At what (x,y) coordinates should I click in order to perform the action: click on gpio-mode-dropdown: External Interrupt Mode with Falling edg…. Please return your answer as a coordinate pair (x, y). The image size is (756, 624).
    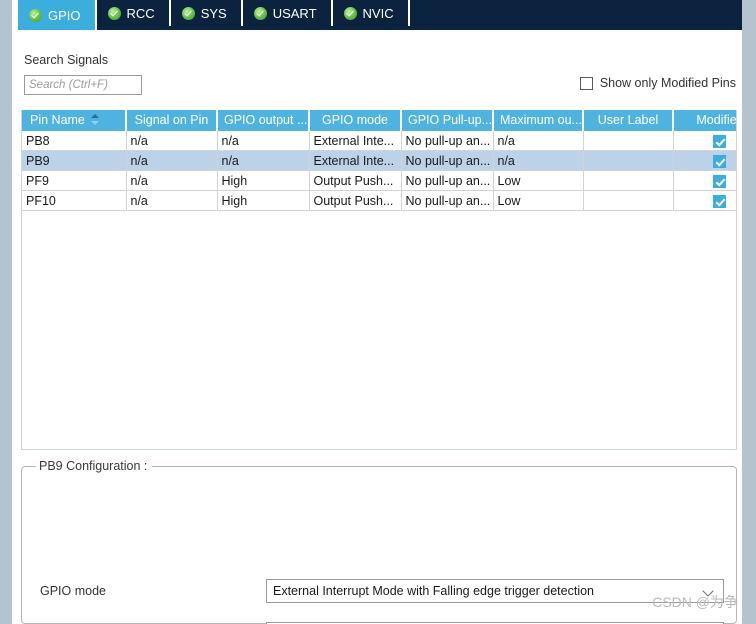
    Looking at the image, I should click on (495, 591).